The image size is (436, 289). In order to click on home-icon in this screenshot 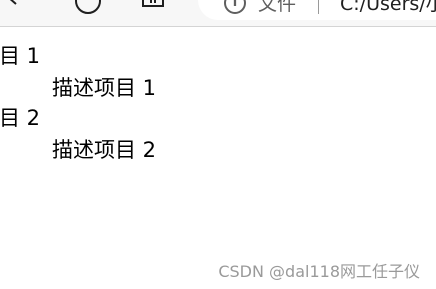, I will do `click(153, 3)`.